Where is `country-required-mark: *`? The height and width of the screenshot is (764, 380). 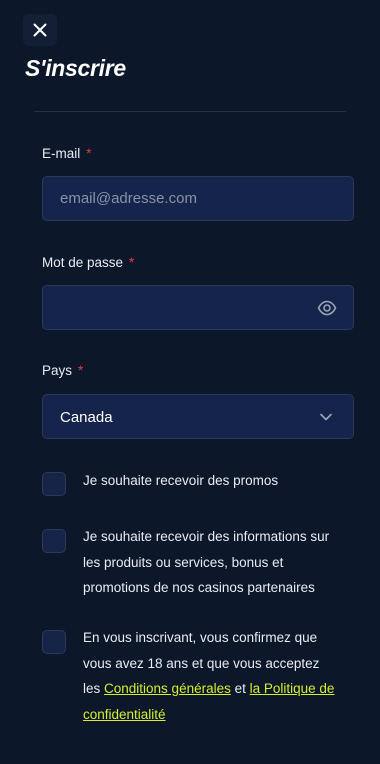 country-required-mark: * is located at coordinates (81, 370).